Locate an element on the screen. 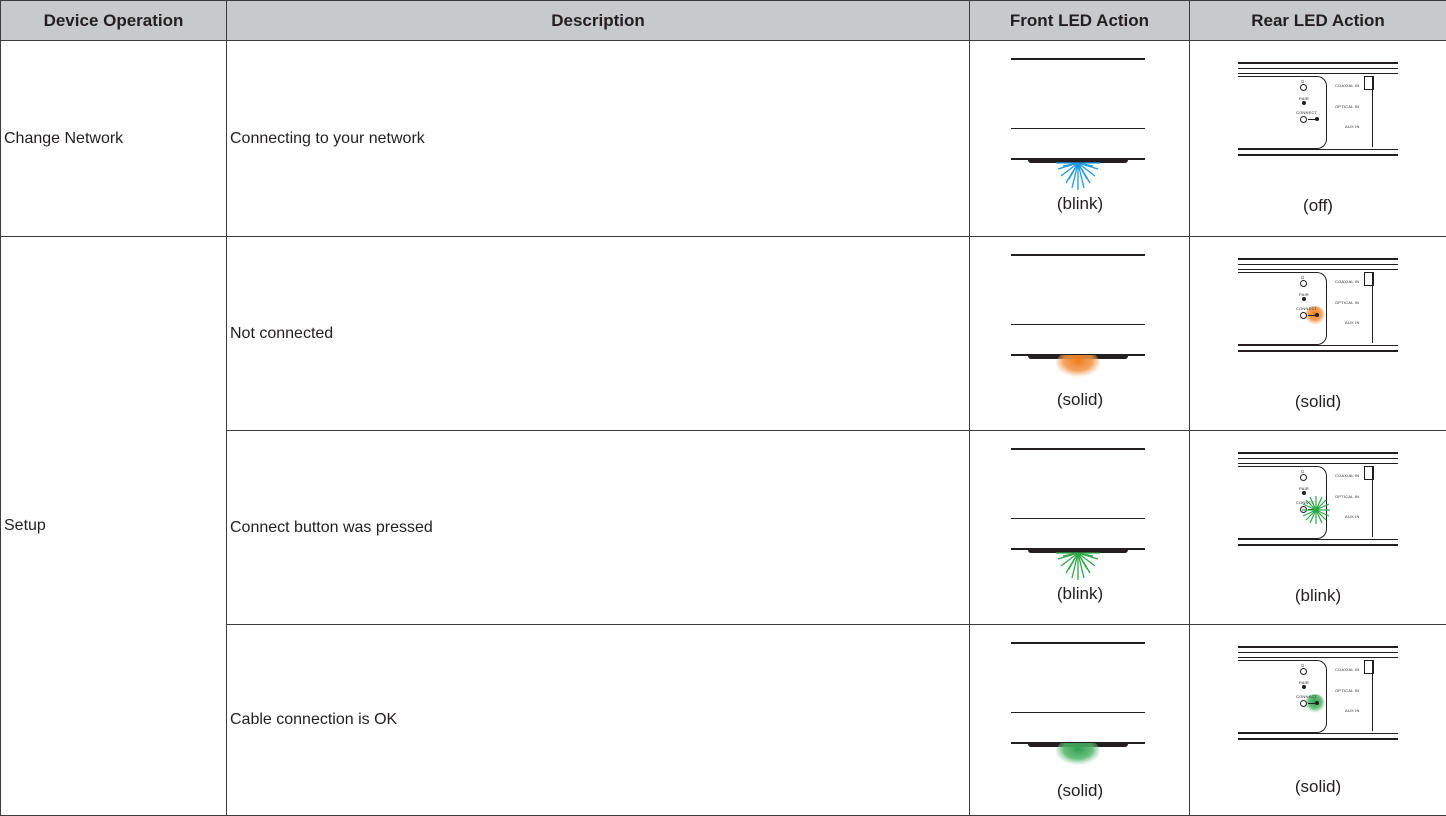 Image resolution: width=1446 pixels, height=816 pixels. operation-cell: Change Network is located at coordinates (114, 139).